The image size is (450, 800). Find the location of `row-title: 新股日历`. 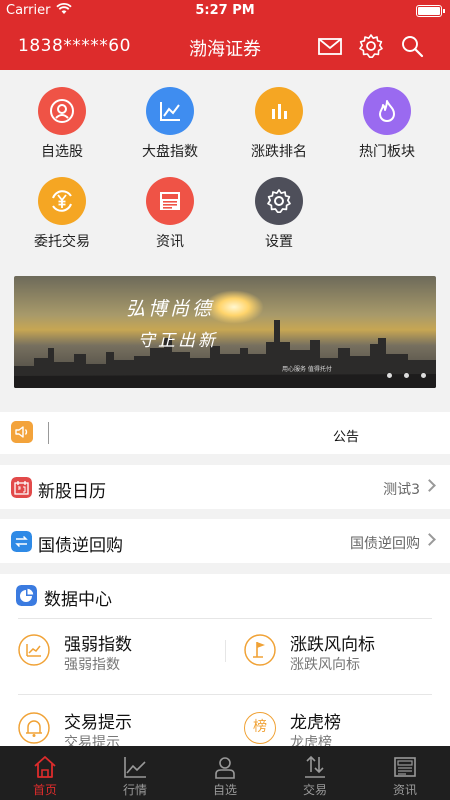

row-title: 新股日历 is located at coordinates (72, 492).